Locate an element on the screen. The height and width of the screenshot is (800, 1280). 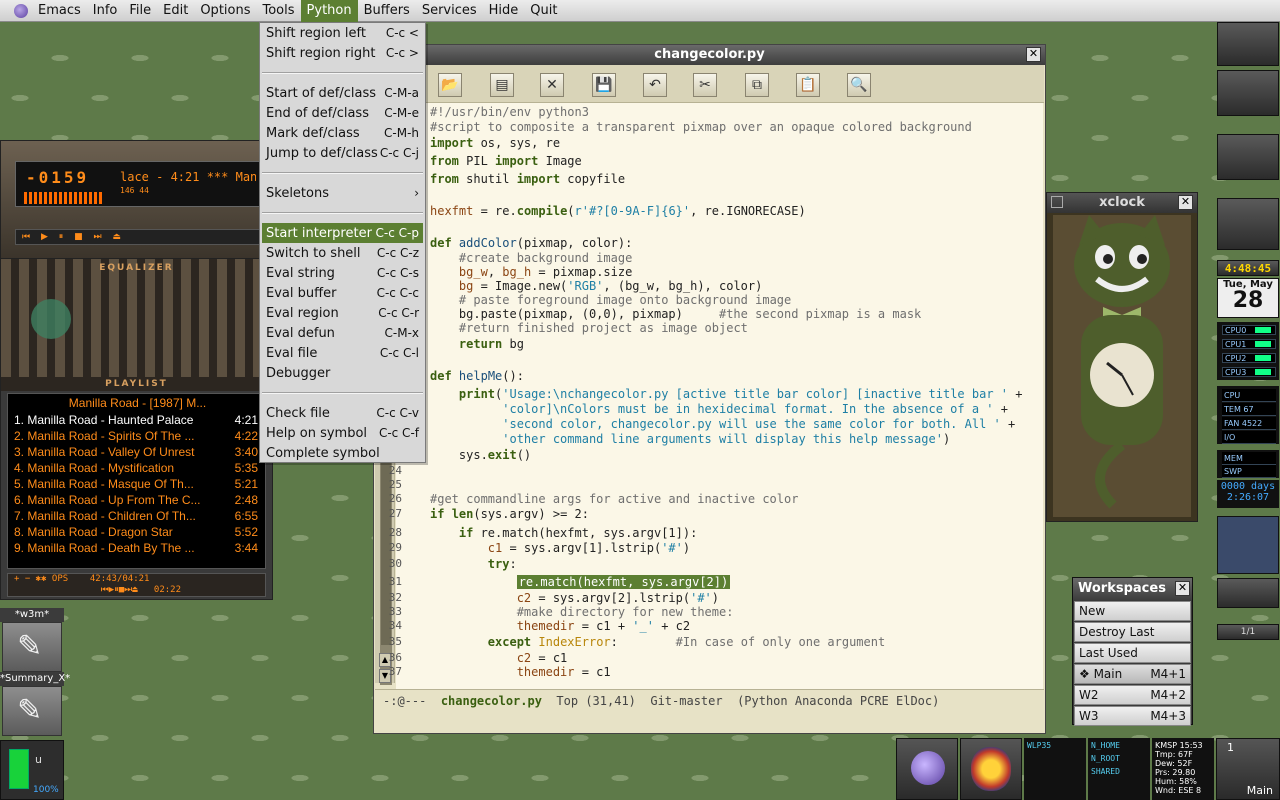
player-controls: ⏮ ▶ ⏸ ■ ⏭ ⏏ is located at coordinates (137, 237).